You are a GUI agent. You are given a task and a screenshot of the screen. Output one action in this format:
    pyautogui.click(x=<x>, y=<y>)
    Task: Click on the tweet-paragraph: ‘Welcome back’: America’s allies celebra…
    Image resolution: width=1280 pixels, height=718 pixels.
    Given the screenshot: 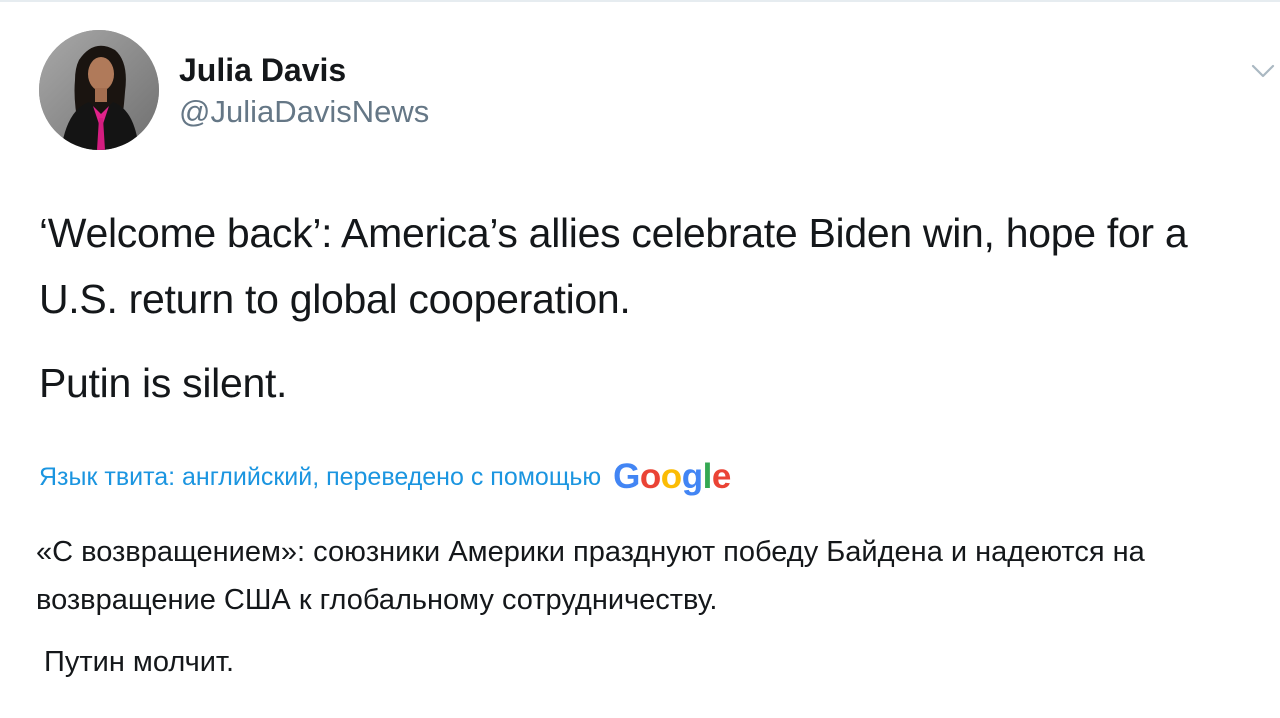 What is the action you would take?
    pyautogui.click(x=613, y=266)
    